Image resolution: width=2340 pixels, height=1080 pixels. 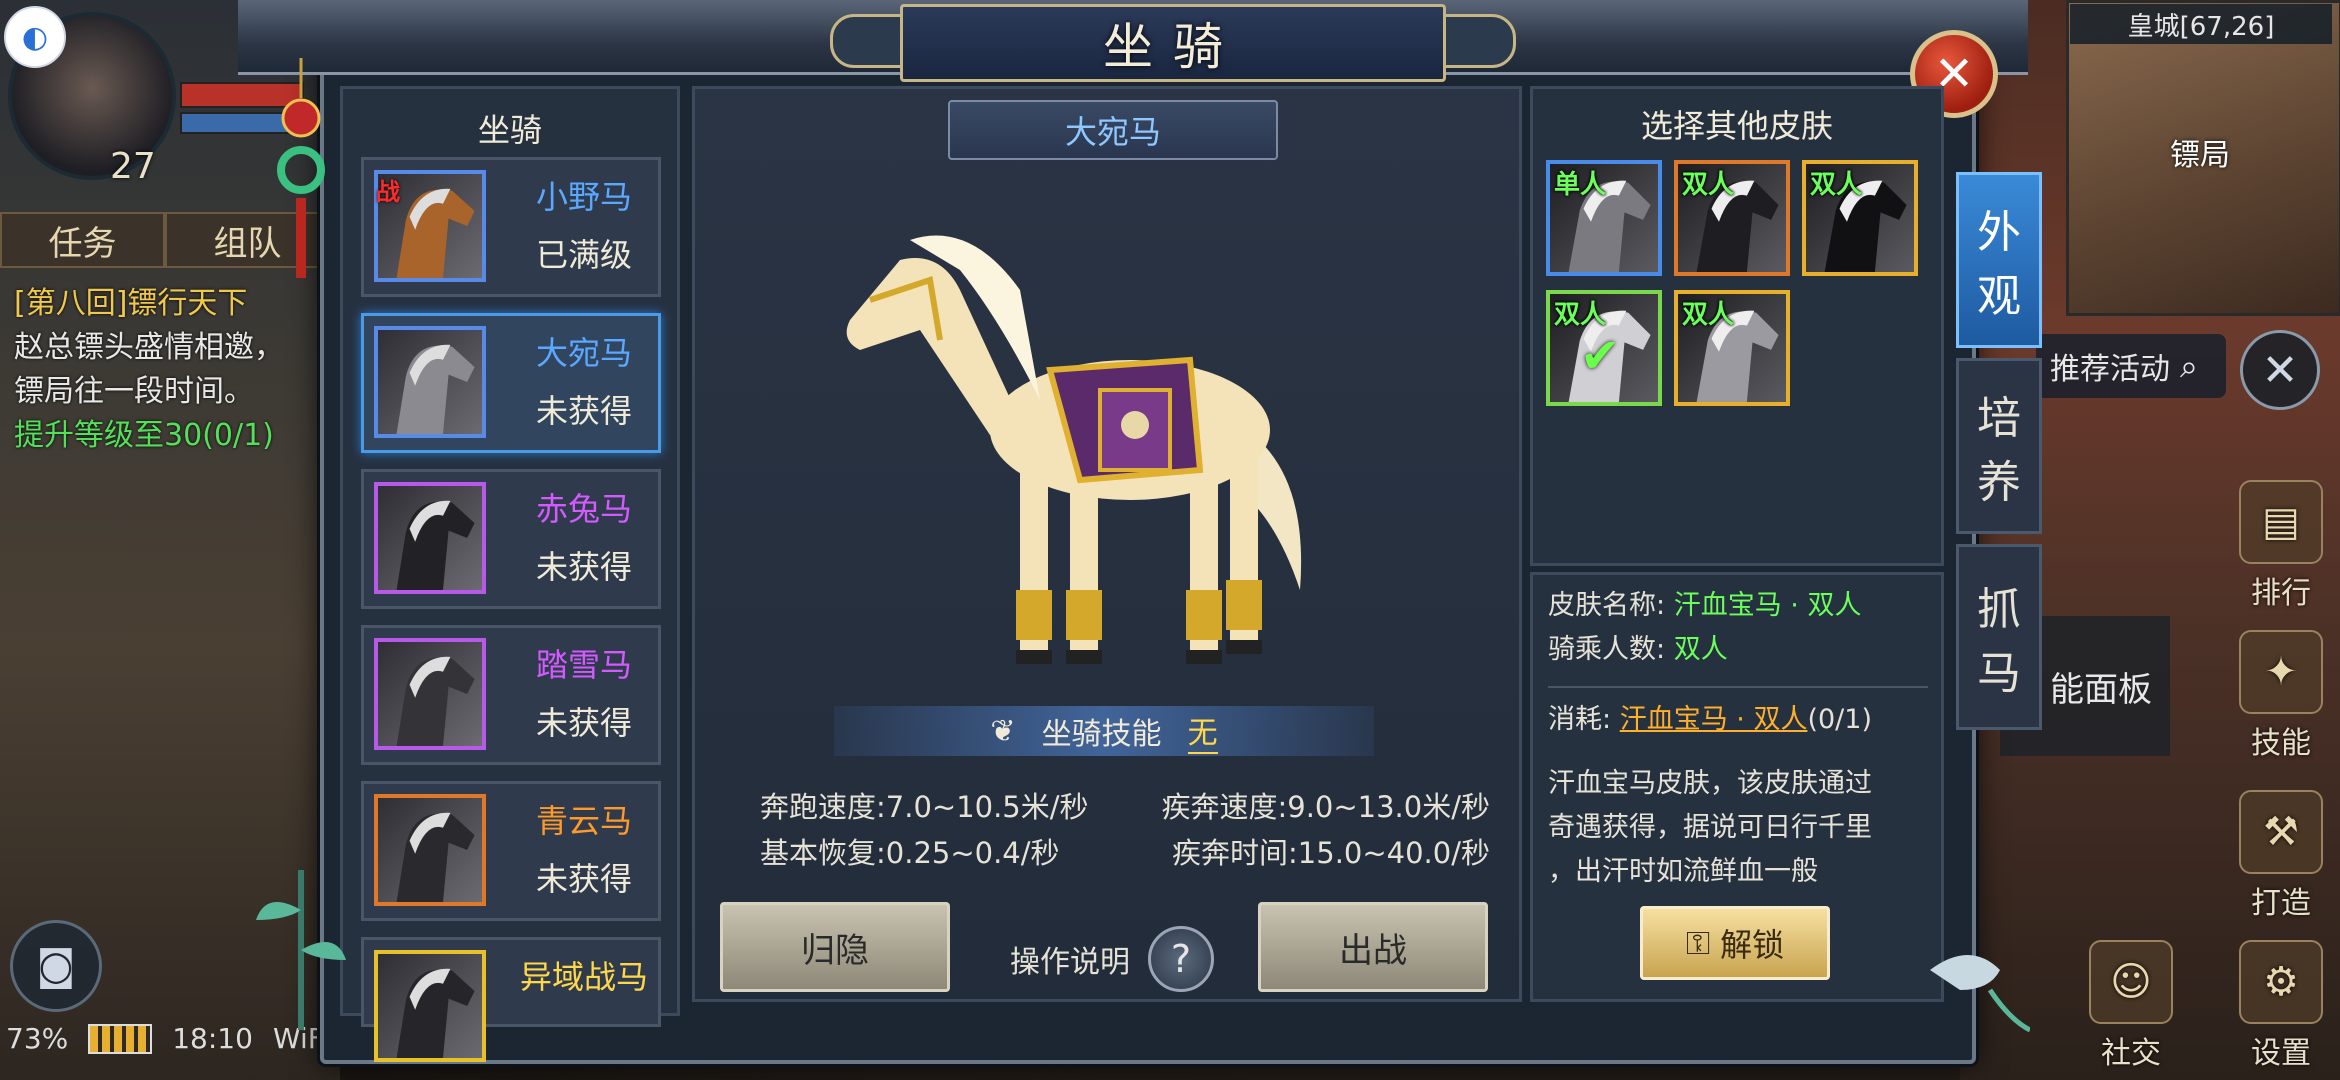 I want to click on minimap-marker: 镖局, so click(x=2200, y=155).